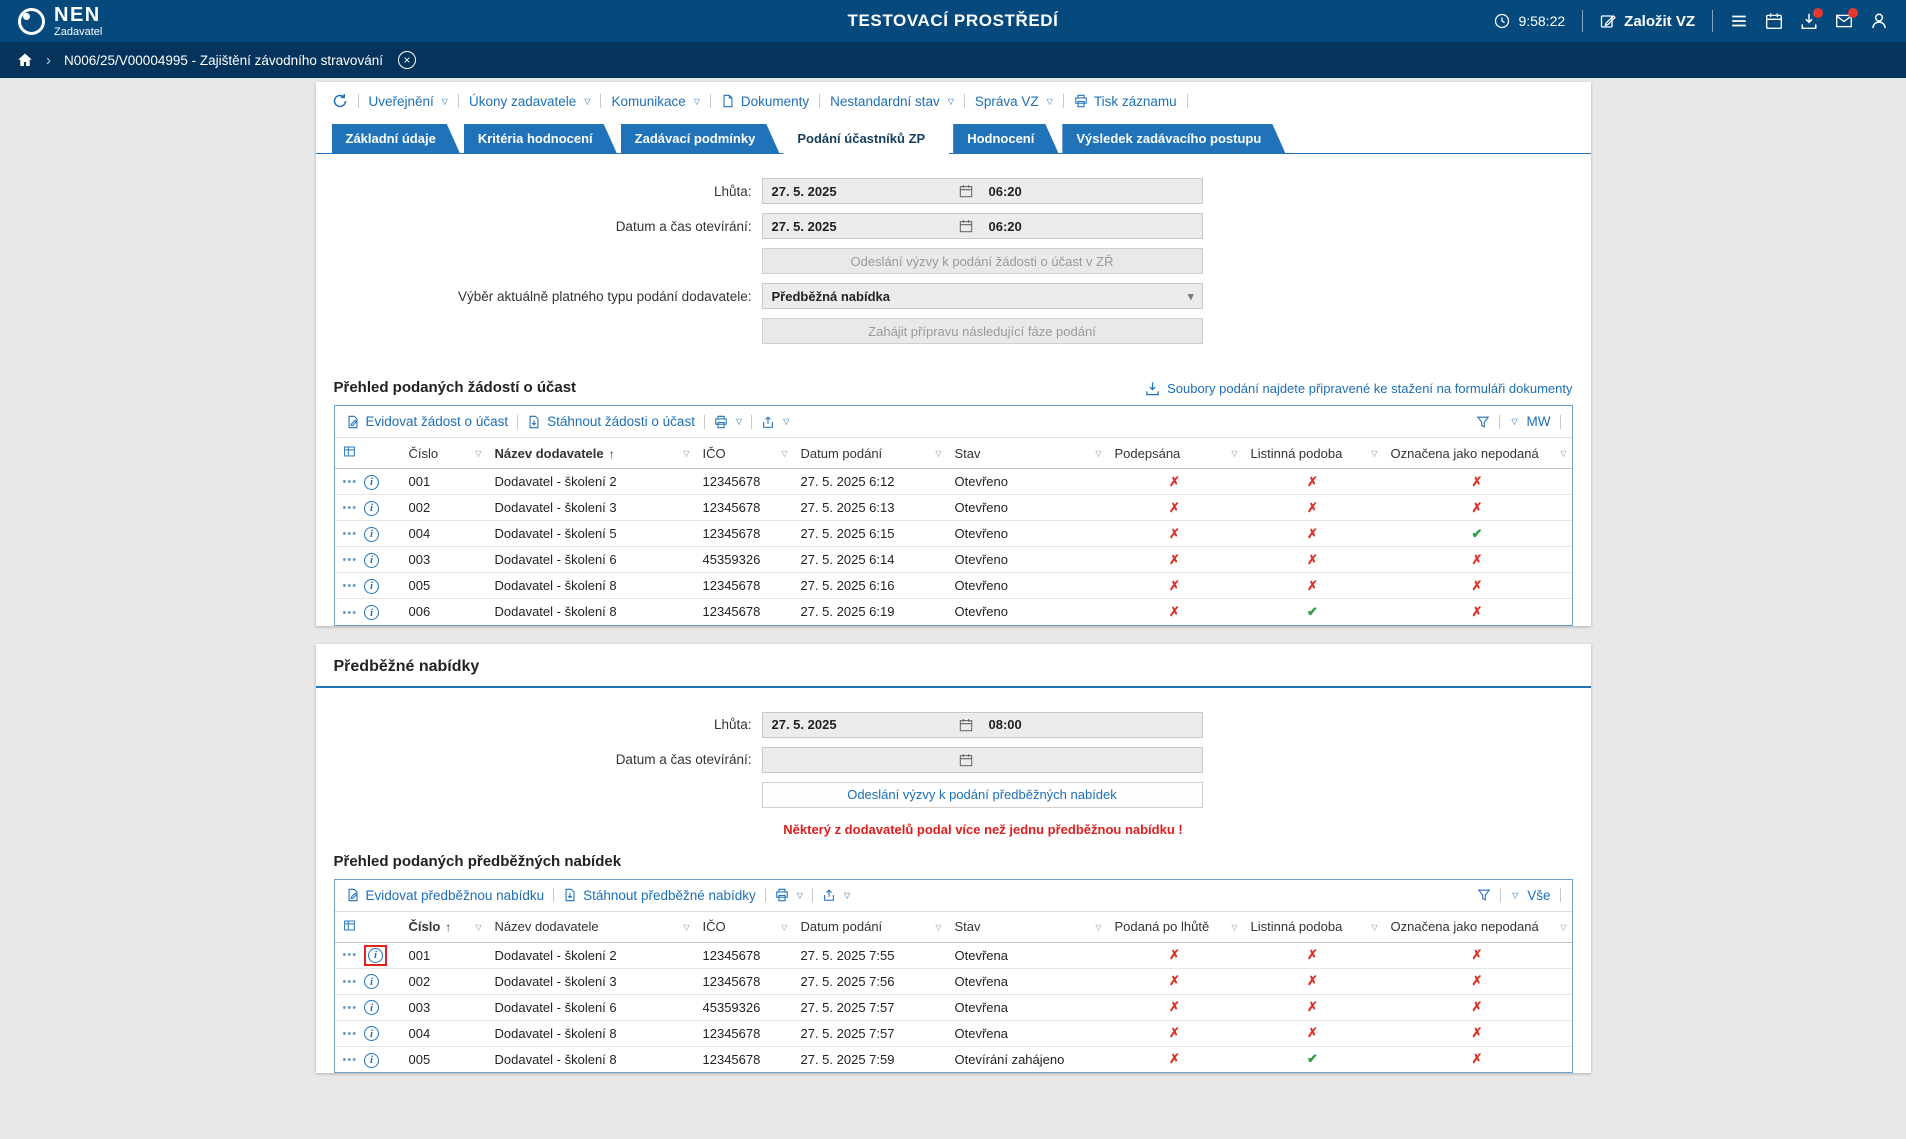 This screenshot has width=1906, height=1139. Describe the element at coordinates (611, 421) in the screenshot. I see `download-requests-button: Stáhnout žádosti o účast` at that location.